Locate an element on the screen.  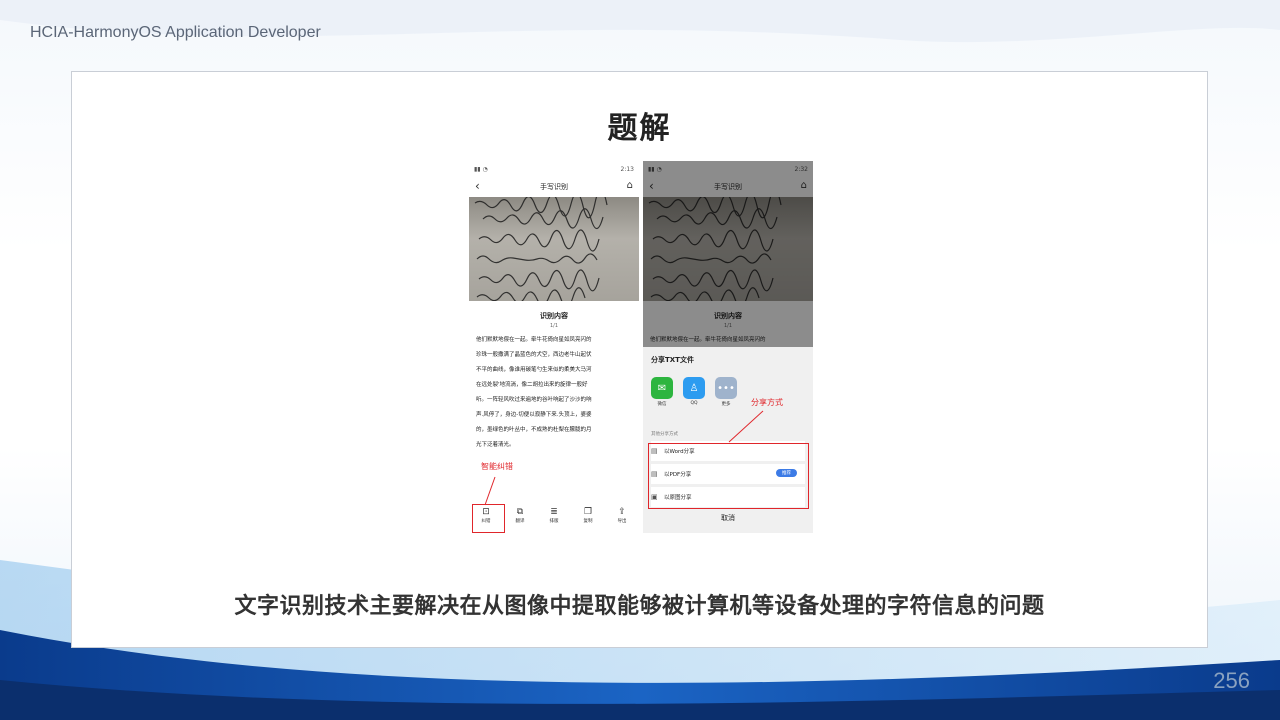
toolbar-translate: ⧉ 翻译 is located at coordinates (520, 518).